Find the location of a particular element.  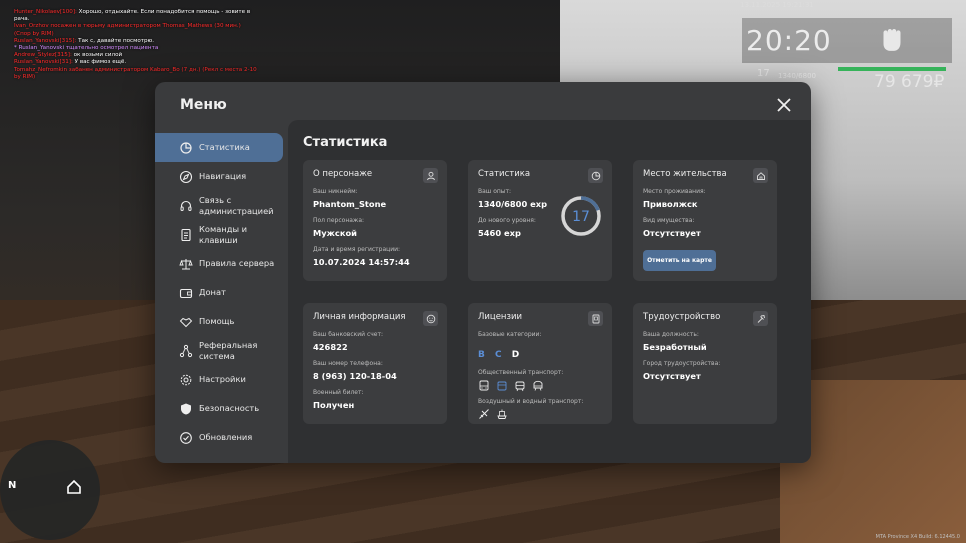

residence-value: Приволжск is located at coordinates (670, 204).